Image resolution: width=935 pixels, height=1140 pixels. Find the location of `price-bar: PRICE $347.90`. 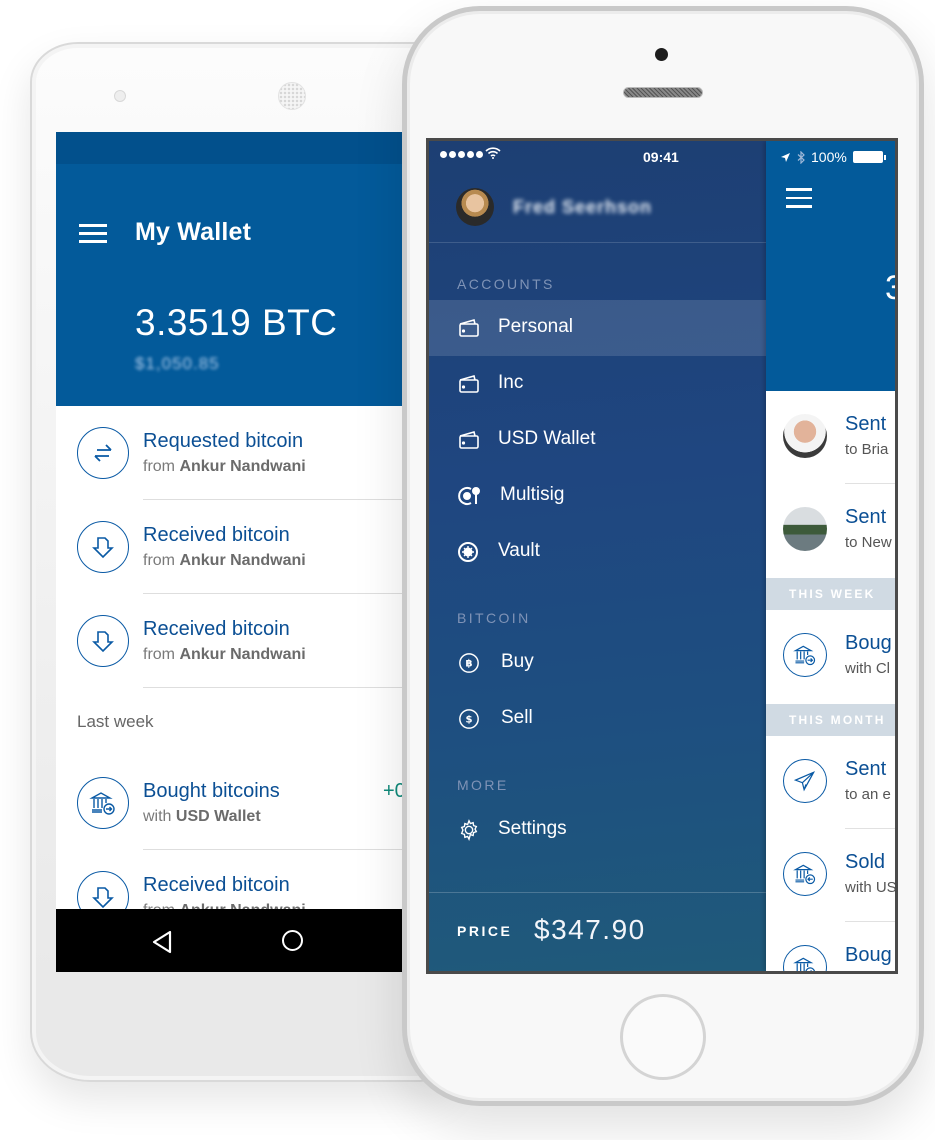

price-bar: PRICE $347.90 is located at coordinates (597, 931).